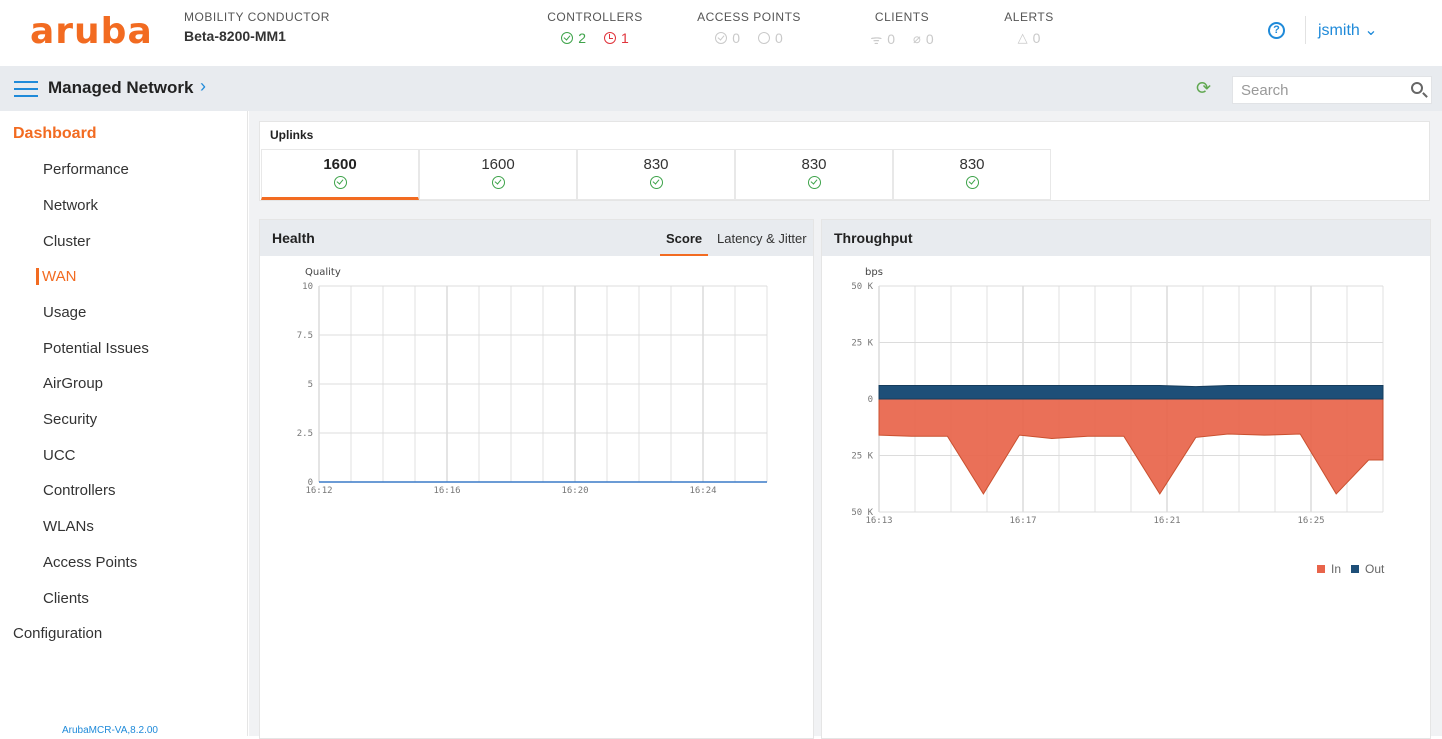  Describe the element at coordinates (96, 348) in the screenshot. I see `sidebar-item-potential-issues: Potential Issues` at that location.